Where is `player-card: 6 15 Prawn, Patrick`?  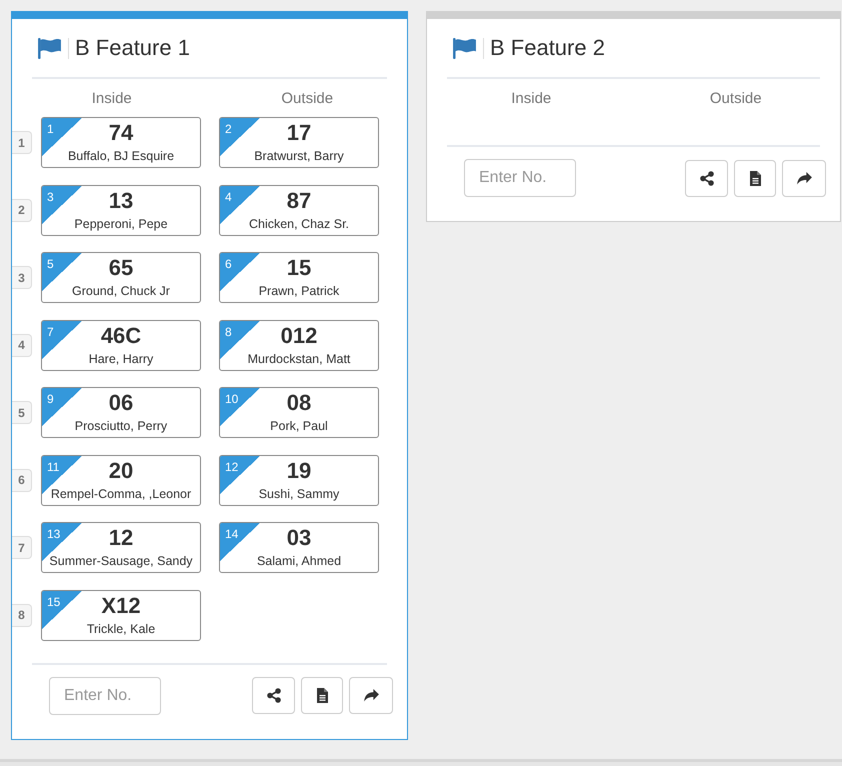
player-card: 6 15 Prawn, Patrick is located at coordinates (299, 277).